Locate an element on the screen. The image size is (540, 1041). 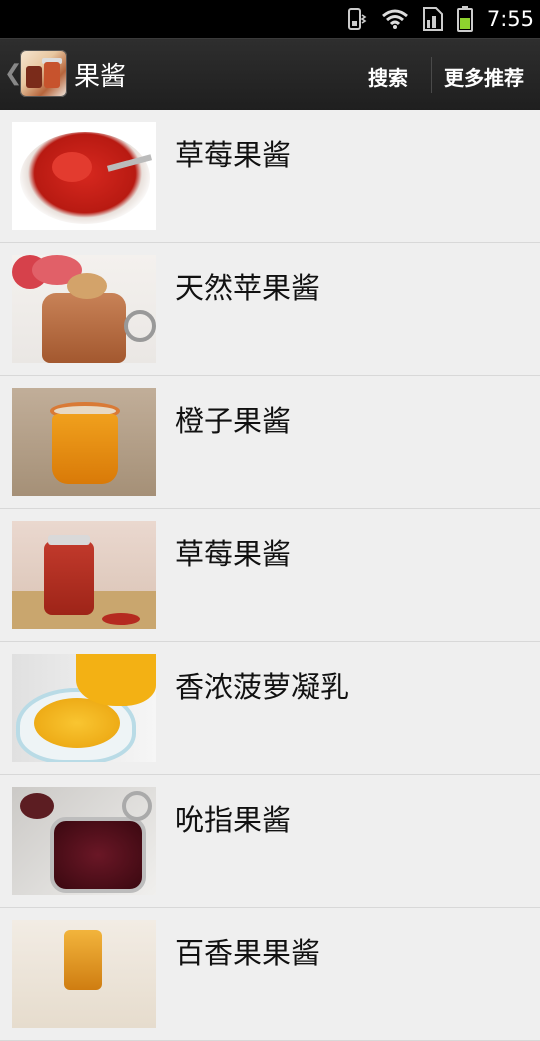
search-button: 搜索 is located at coordinates (388, 76).